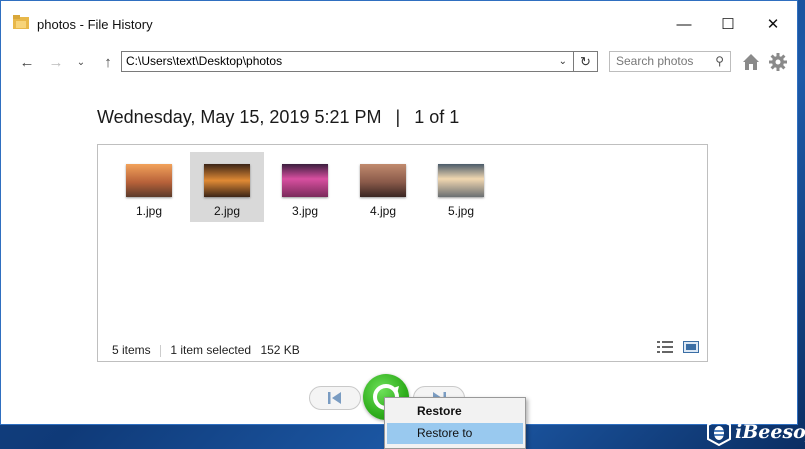 The height and width of the screenshot is (449, 805). Describe the element at coordinates (399, 23) in the screenshot. I see `title-bar: photos - File History — ☐ ✕` at that location.